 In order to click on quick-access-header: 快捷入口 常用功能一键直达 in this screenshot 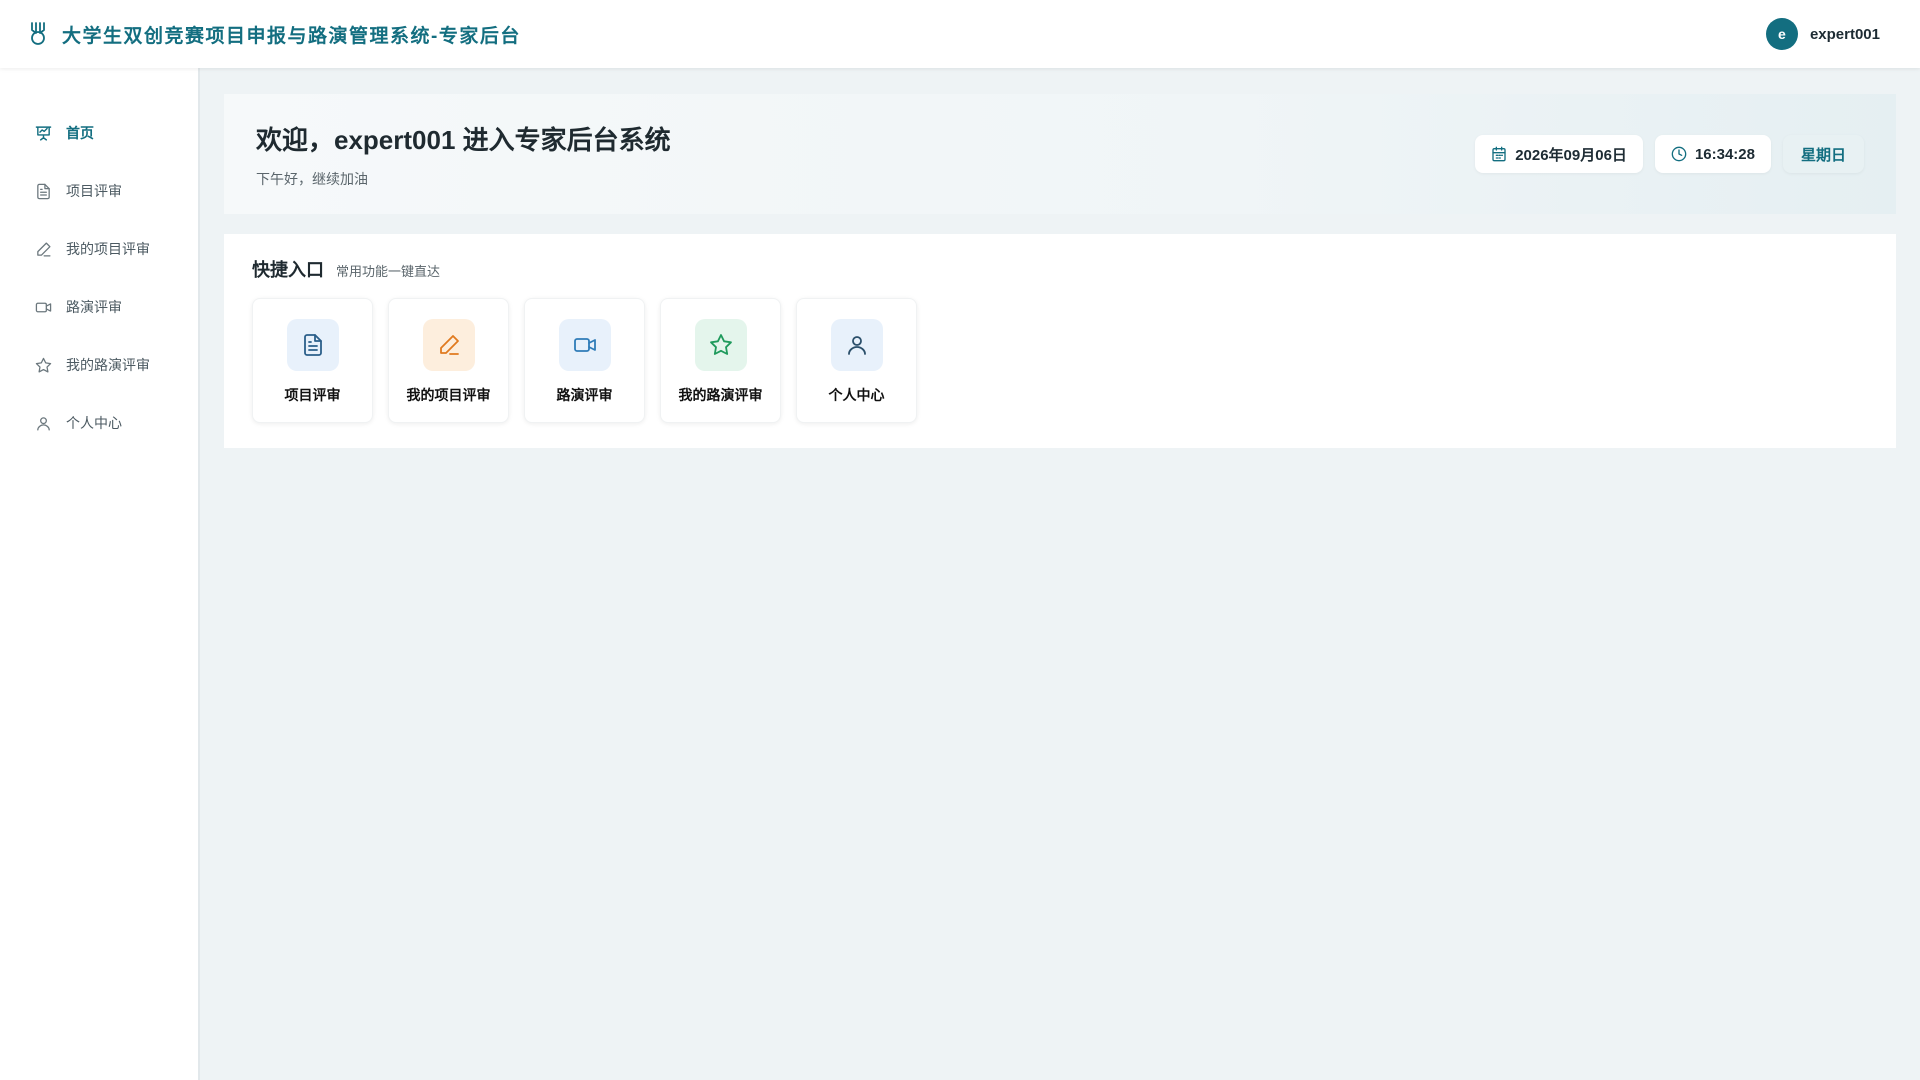, I will do `click(1060, 269)`.